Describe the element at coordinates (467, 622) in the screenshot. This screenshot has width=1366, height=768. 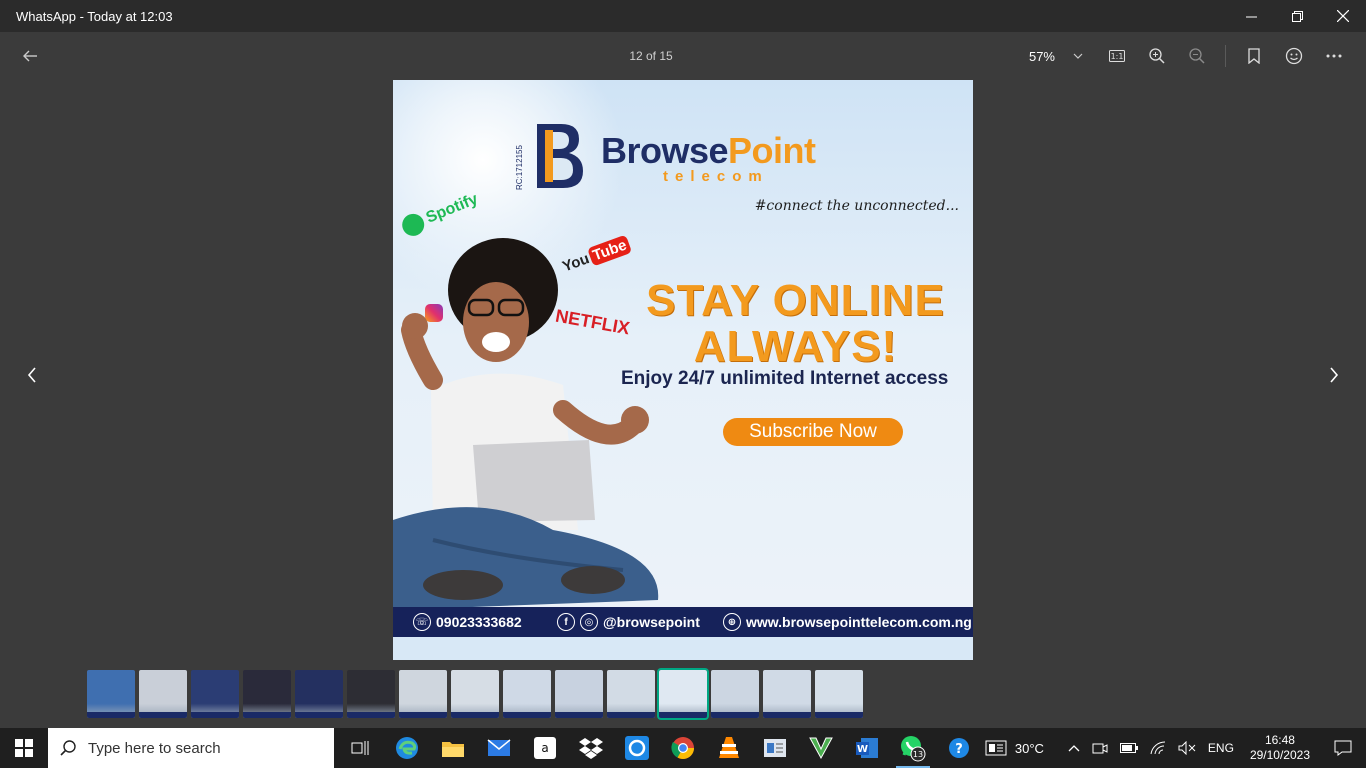
I see `phone-contact: ☏ 09023333682` at that location.